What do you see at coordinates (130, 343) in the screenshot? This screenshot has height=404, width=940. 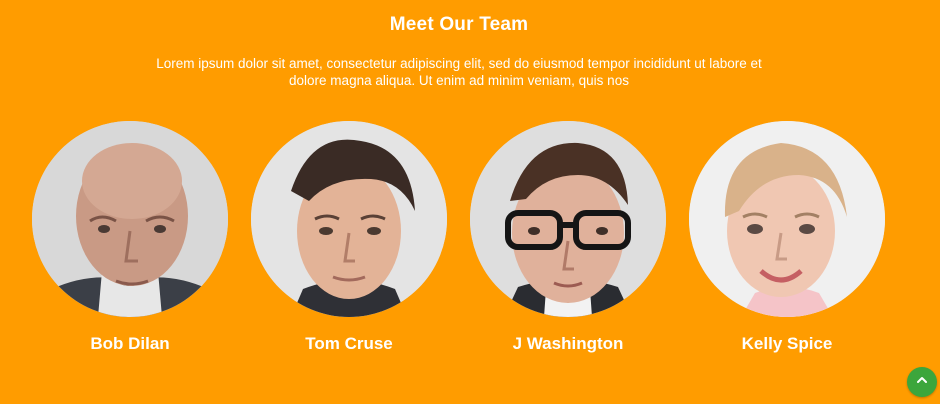 I see `member-name: Bob Dilan` at bounding box center [130, 343].